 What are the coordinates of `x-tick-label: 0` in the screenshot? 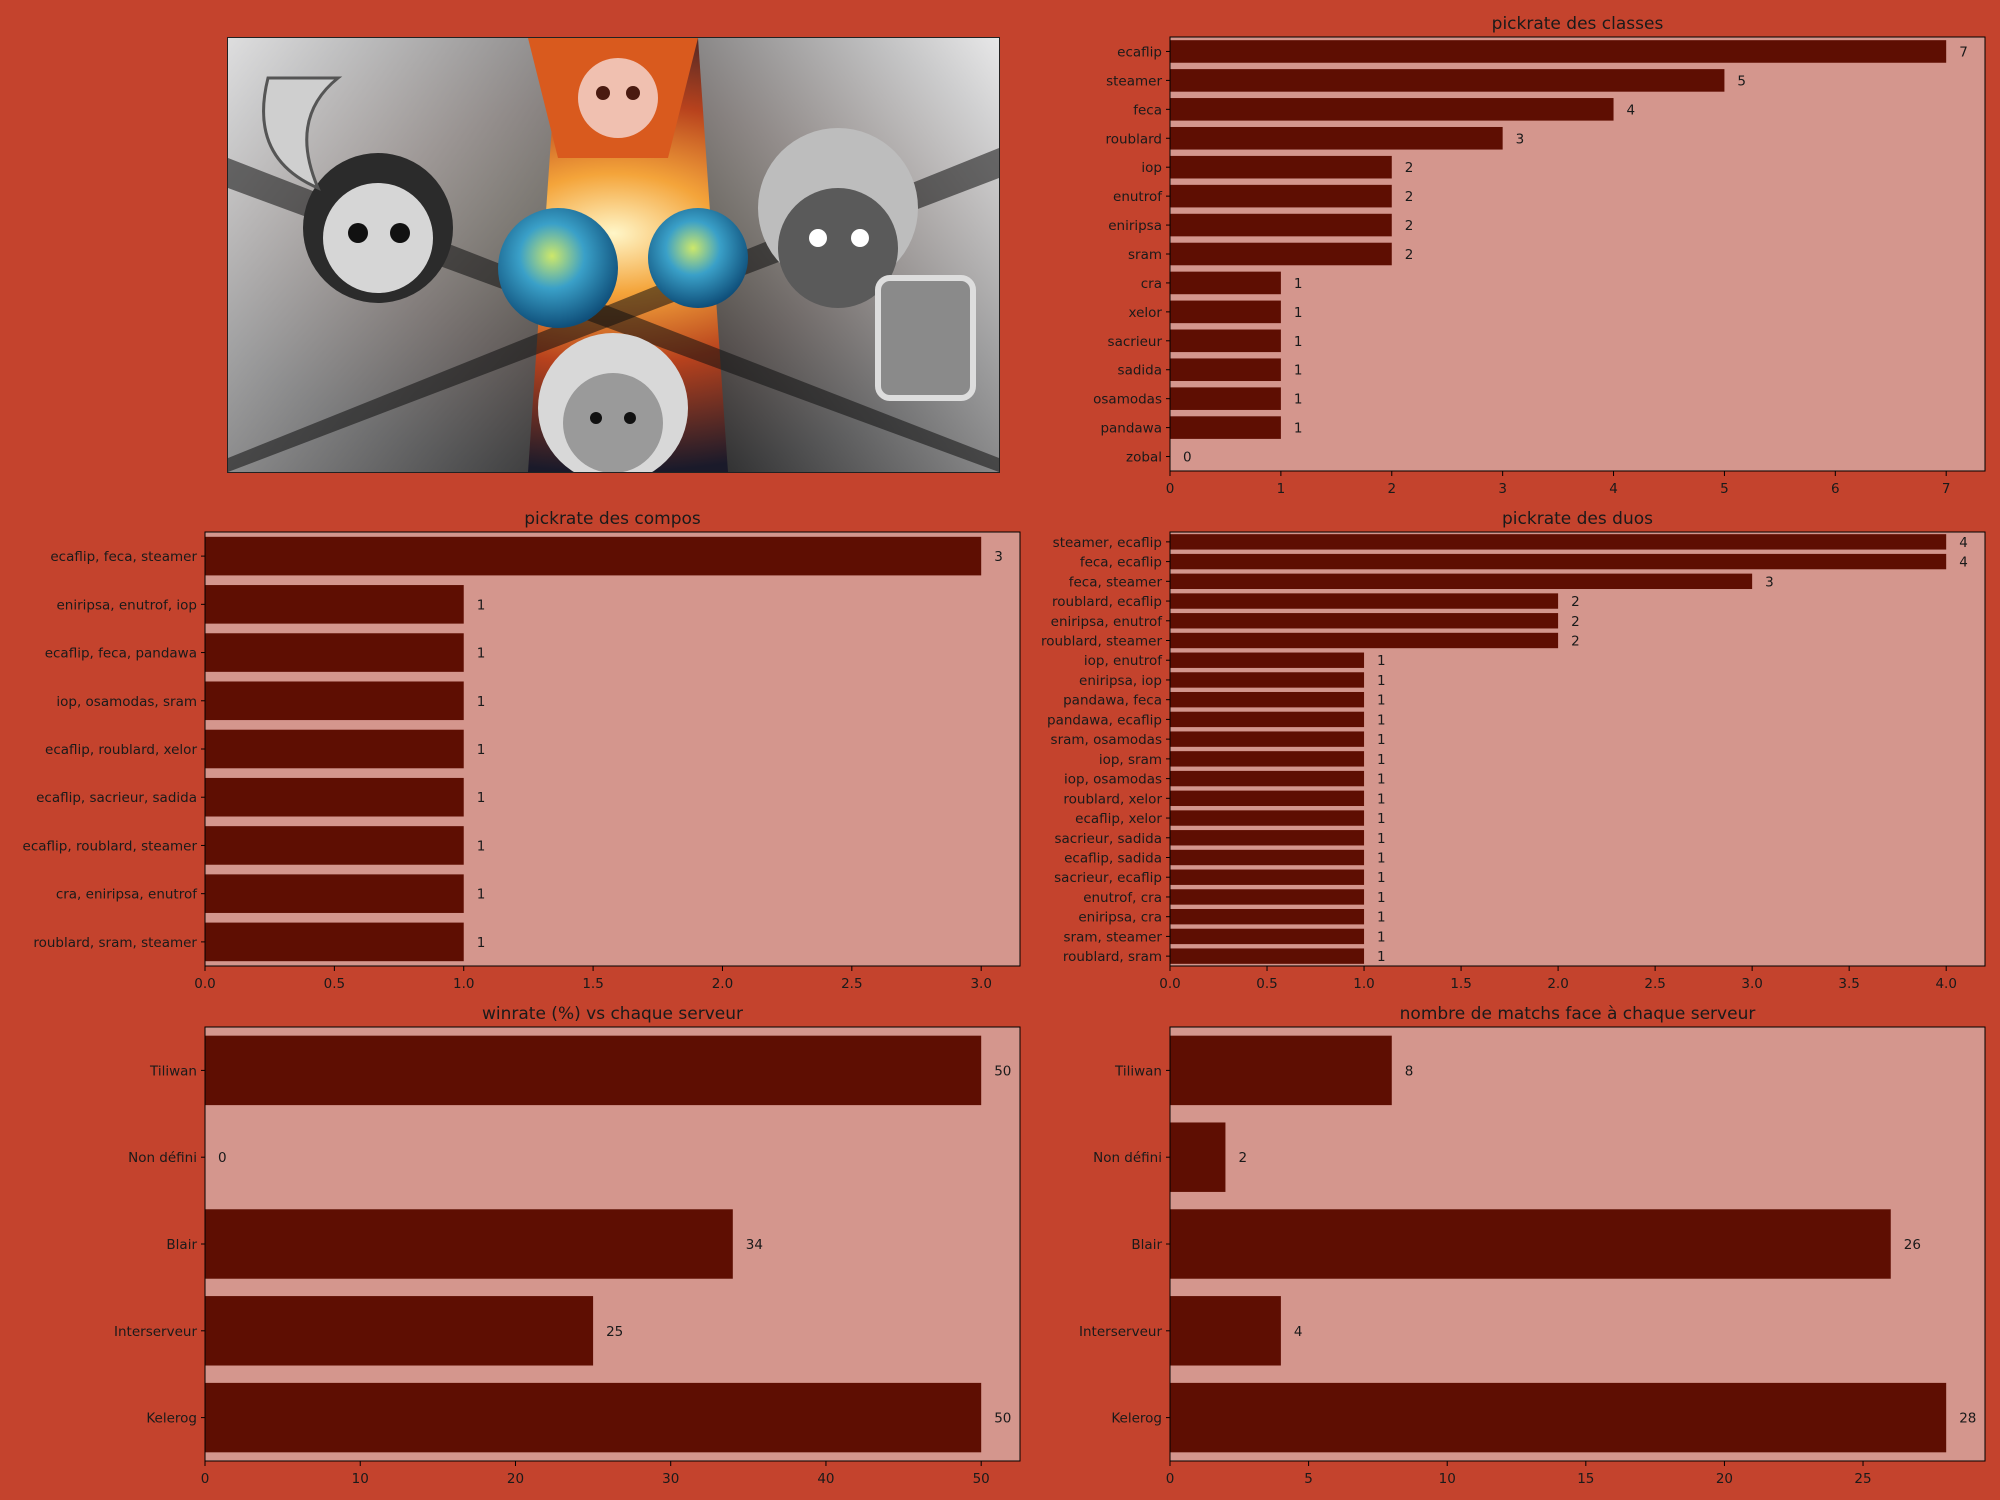 It's located at (1170, 1479).